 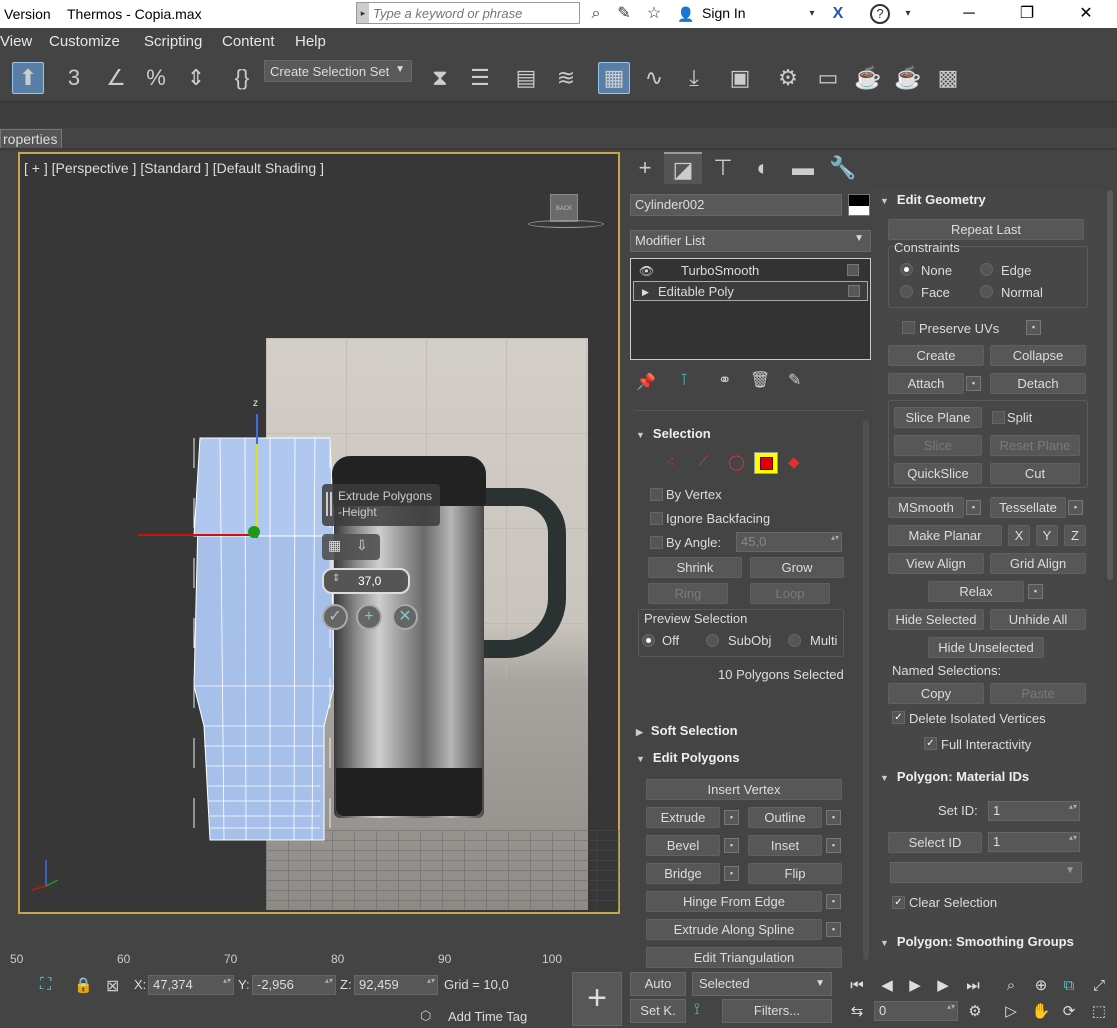 What do you see at coordinates (975, 1012) in the screenshot?
I see `time-config-icon: ⚙` at bounding box center [975, 1012].